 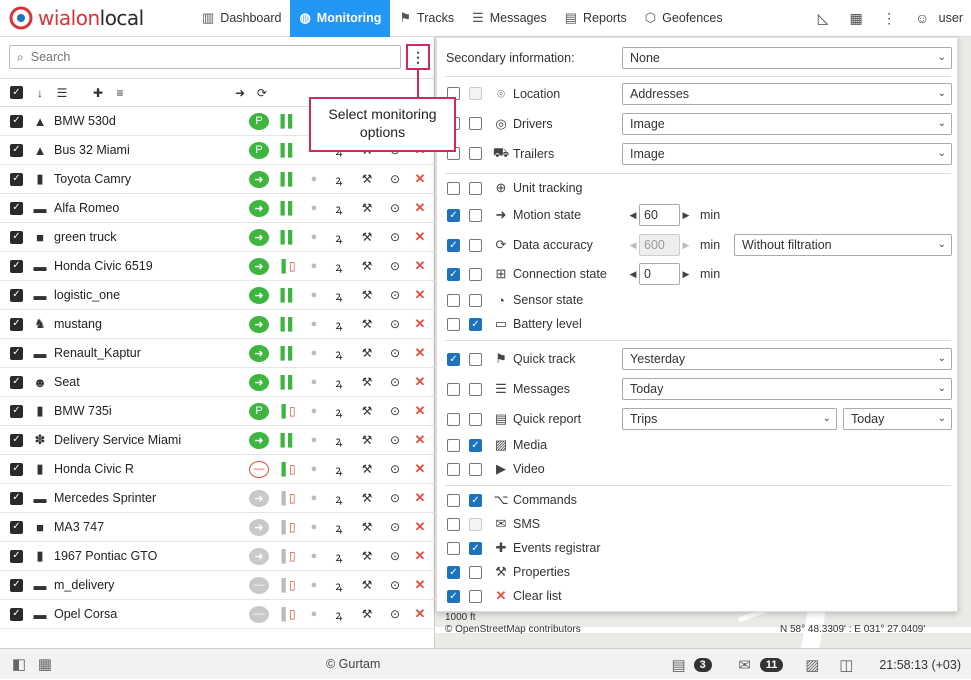 What do you see at coordinates (659, 274) in the screenshot?
I see `connection-state-value: 0` at bounding box center [659, 274].